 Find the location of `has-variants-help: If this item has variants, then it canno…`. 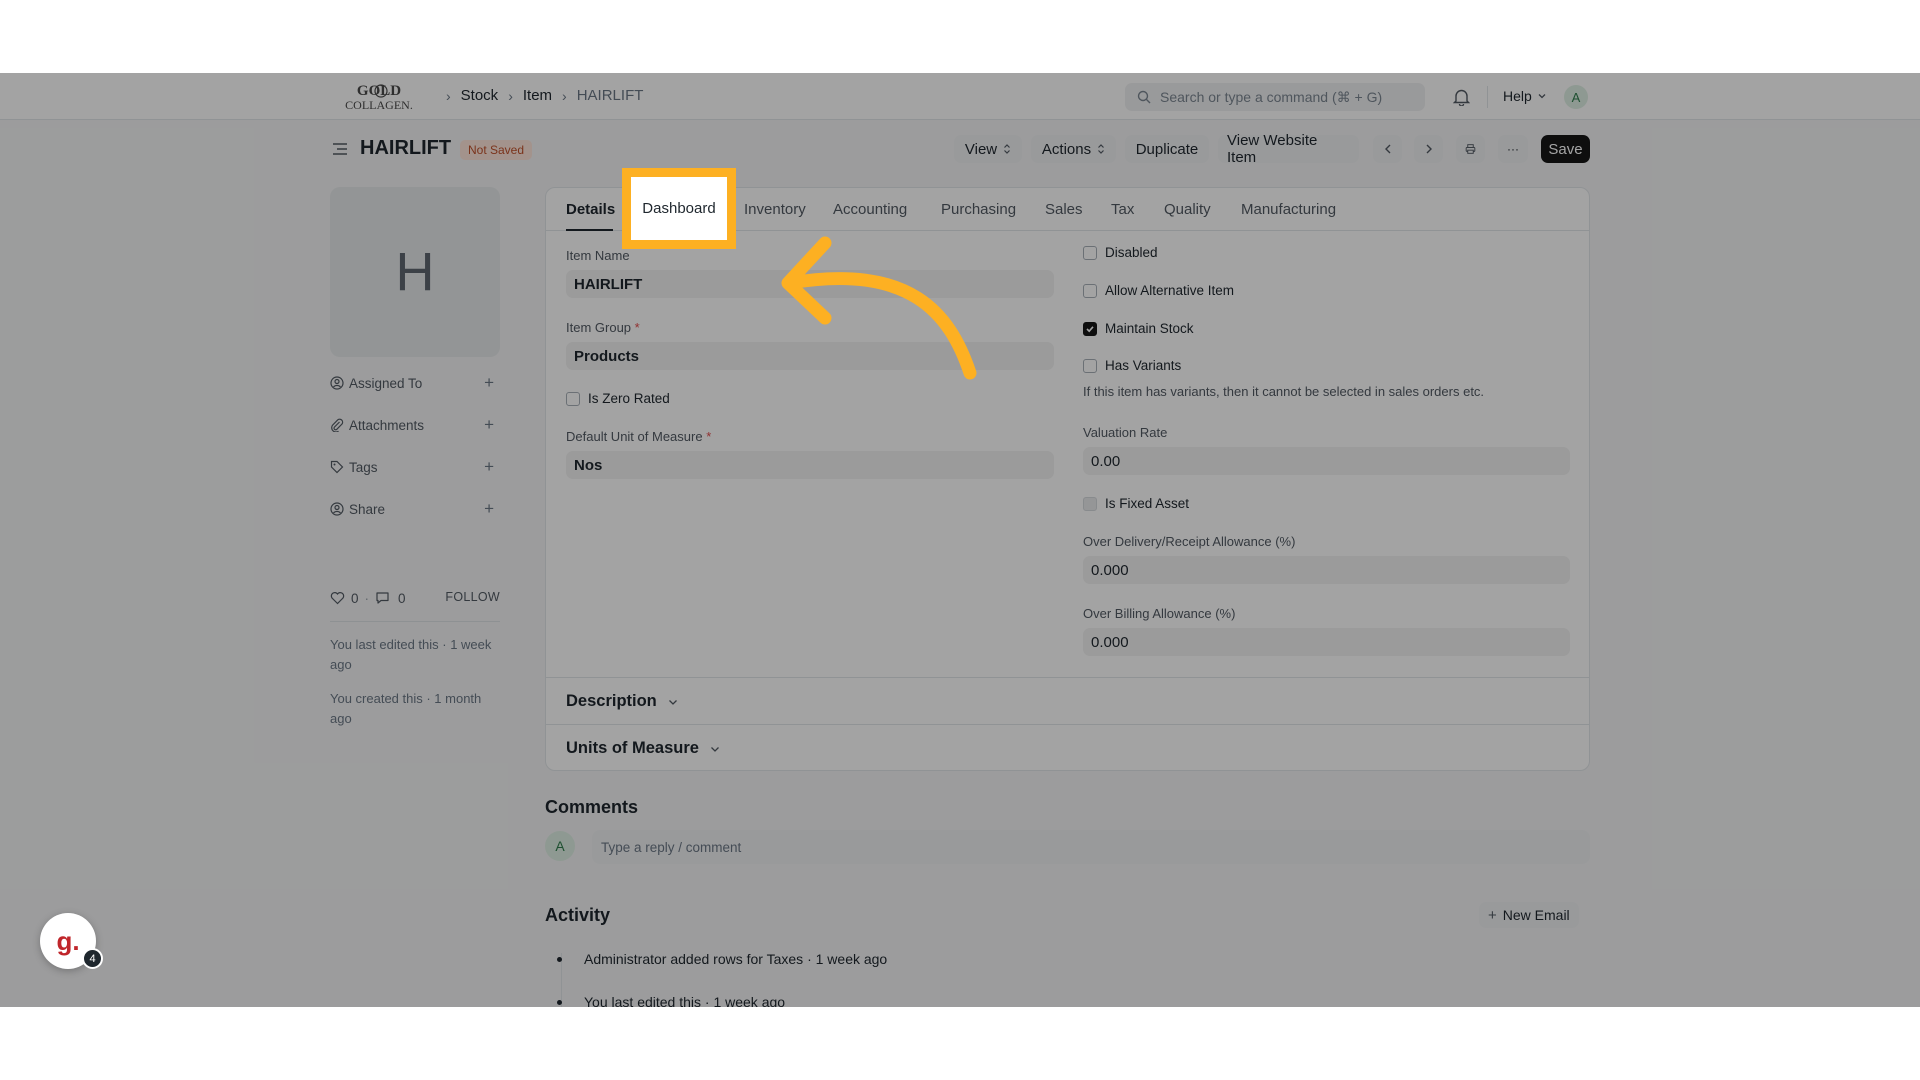

has-variants-help: If this item has variants, then it canno… is located at coordinates (1284, 391).